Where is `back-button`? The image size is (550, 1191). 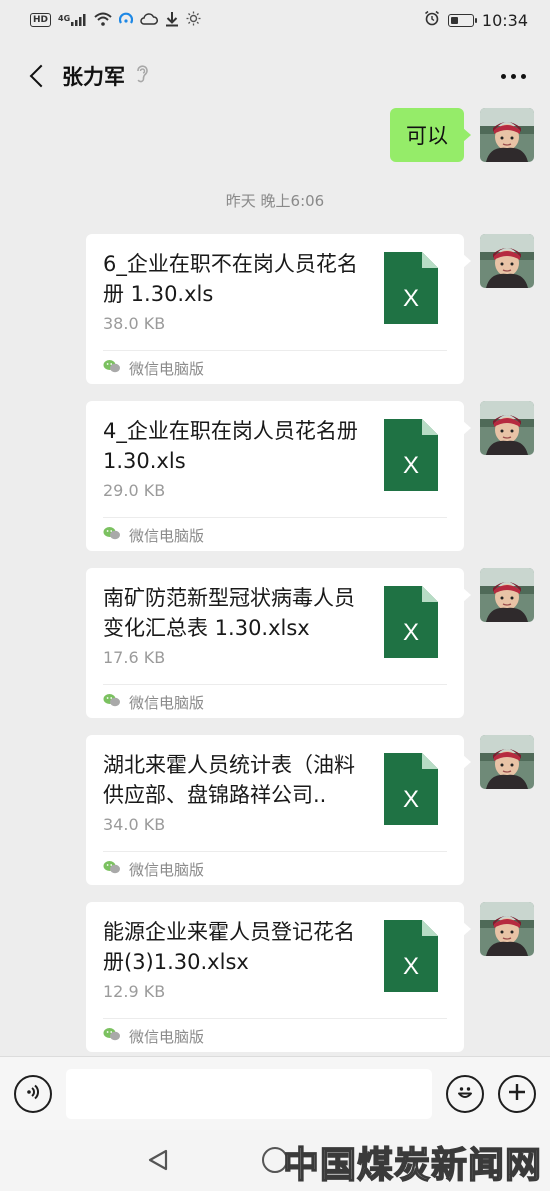
back-button is located at coordinates (37, 76).